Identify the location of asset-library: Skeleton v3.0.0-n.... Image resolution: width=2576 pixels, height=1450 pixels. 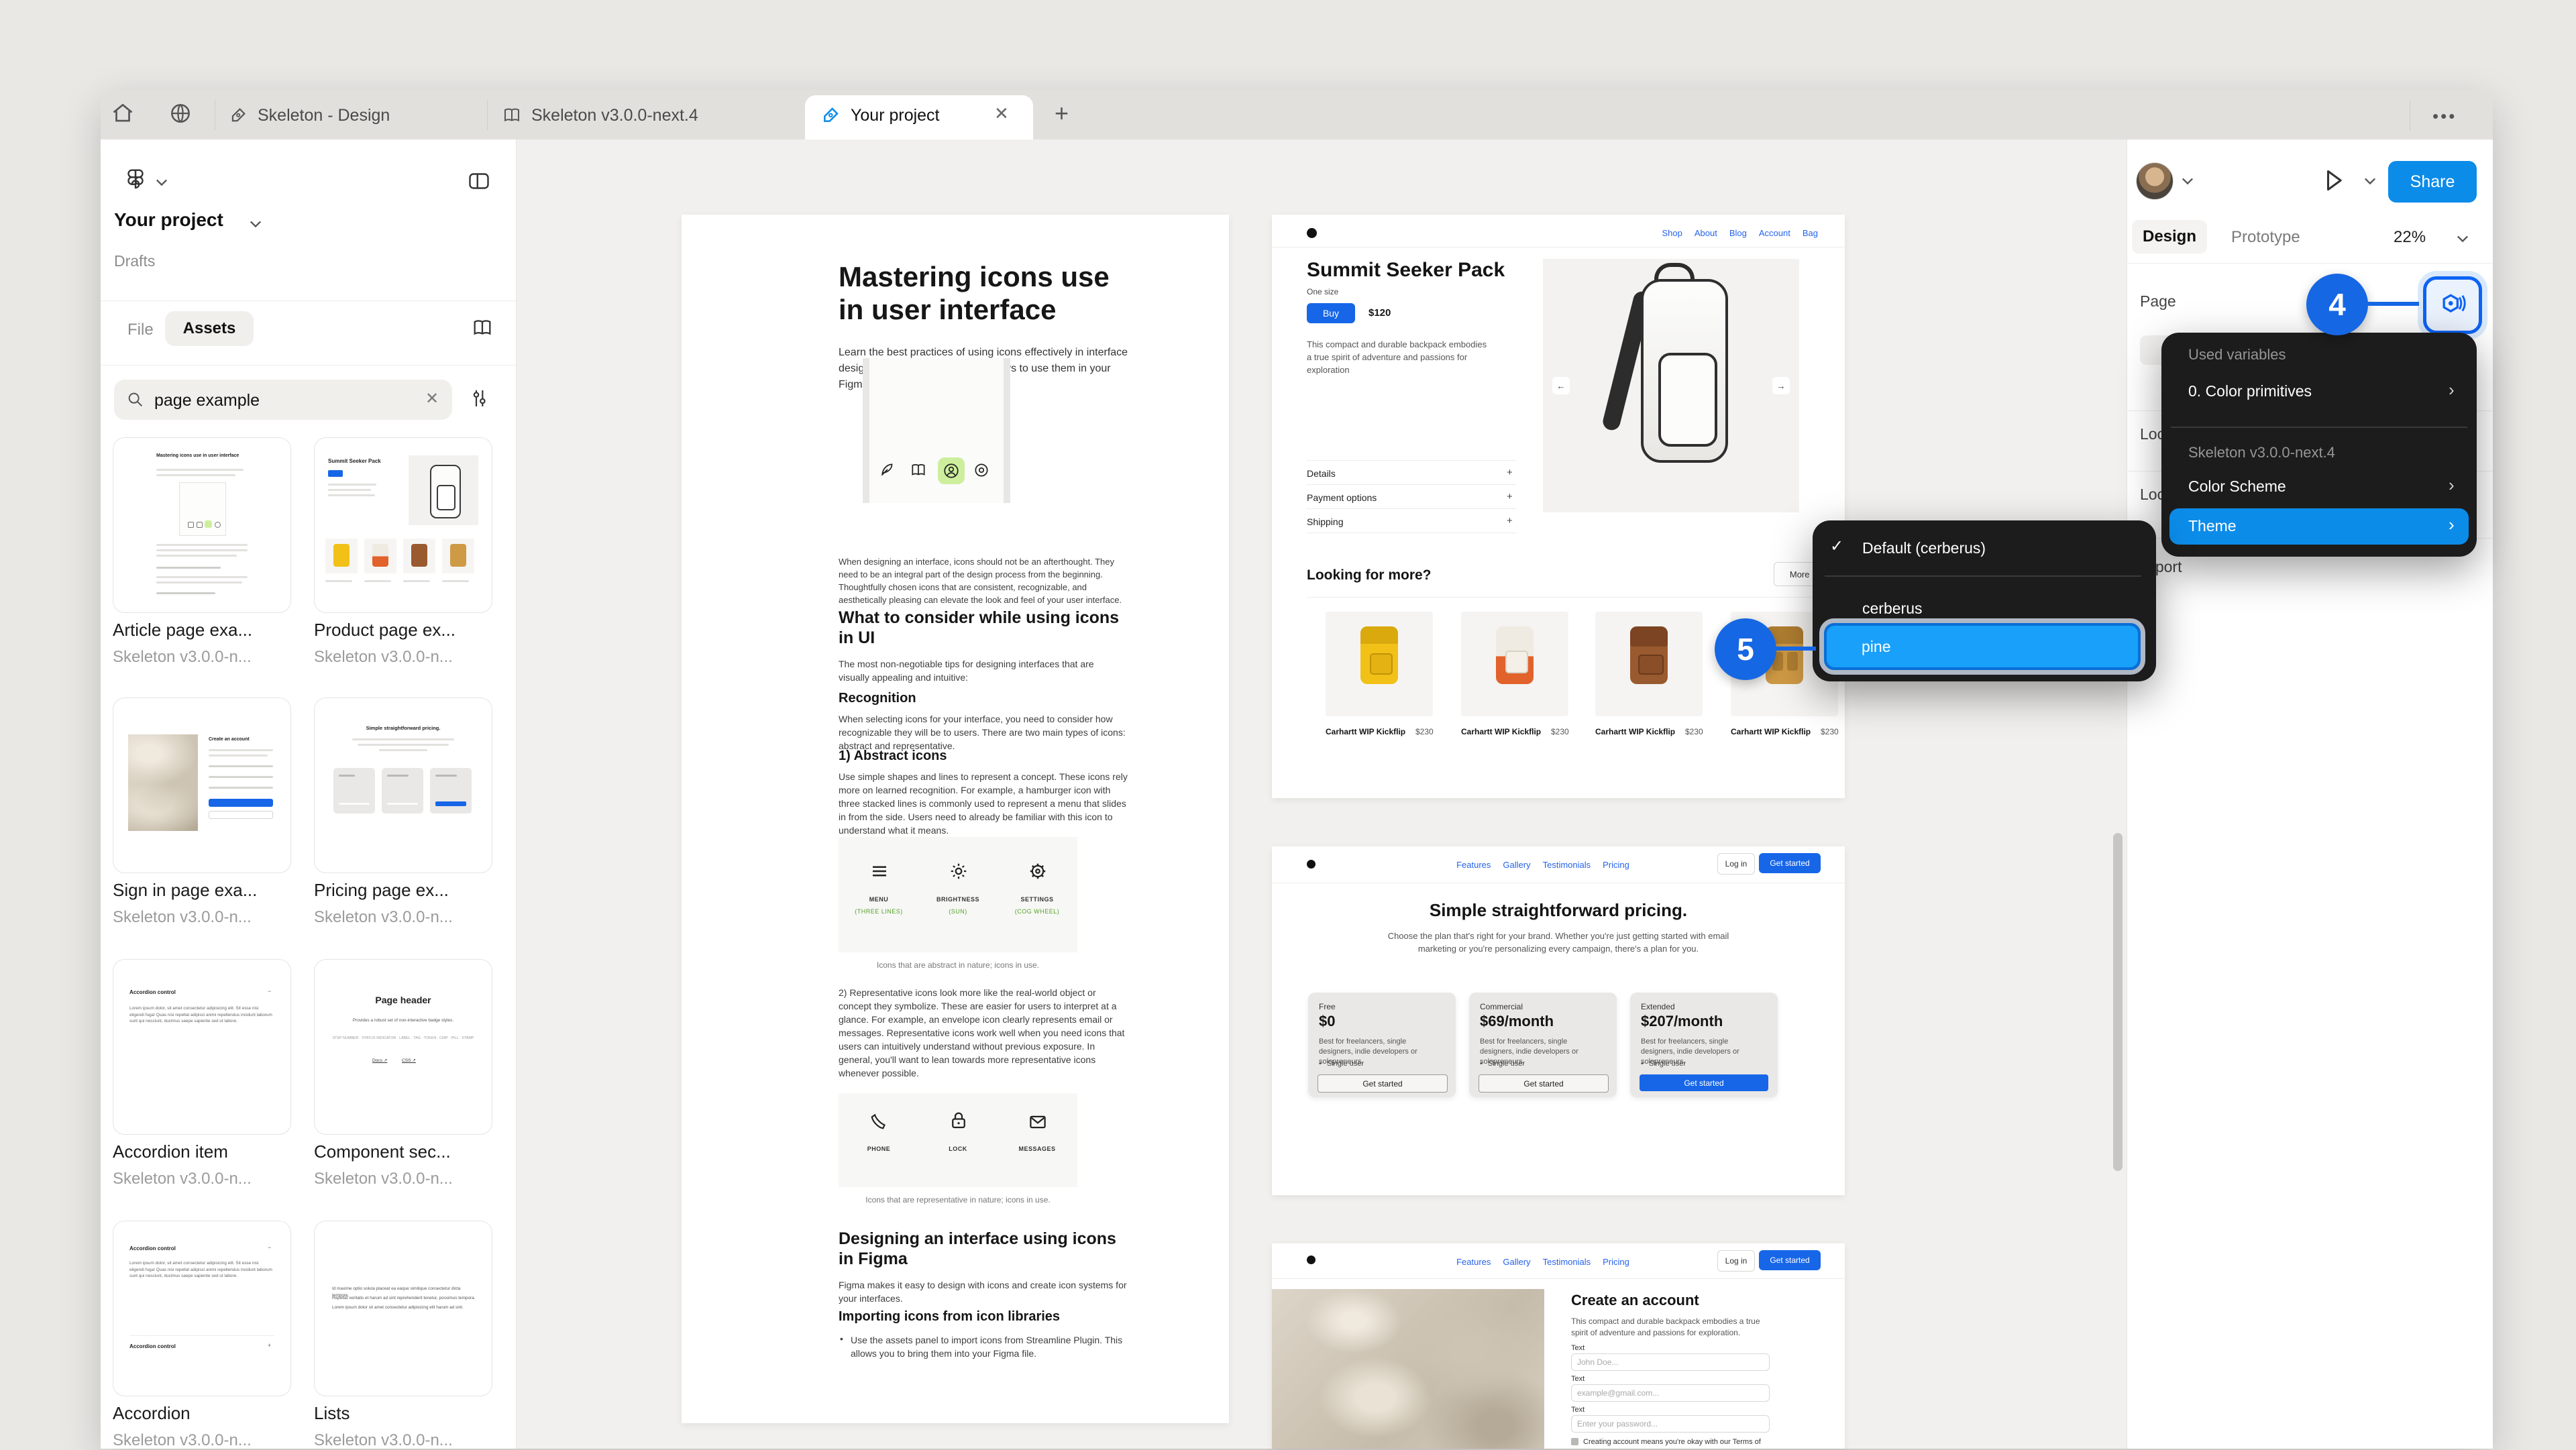
(182, 1440).